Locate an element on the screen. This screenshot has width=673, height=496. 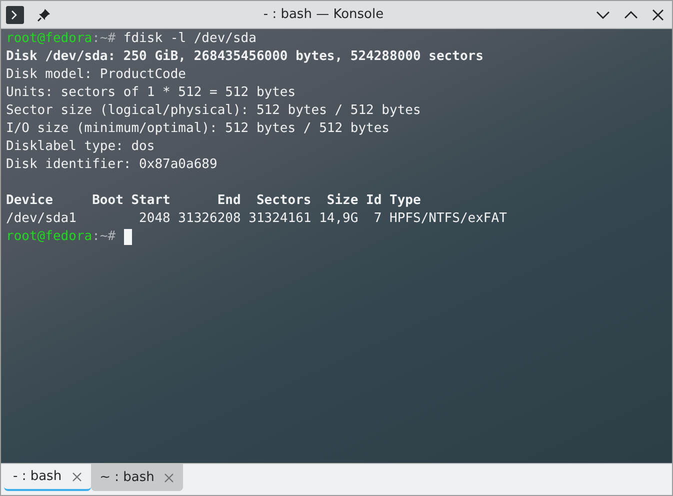
output-line: I/O size (minimum/optimal): 512 bytes / 512 bytes is located at coordinates (198, 129).